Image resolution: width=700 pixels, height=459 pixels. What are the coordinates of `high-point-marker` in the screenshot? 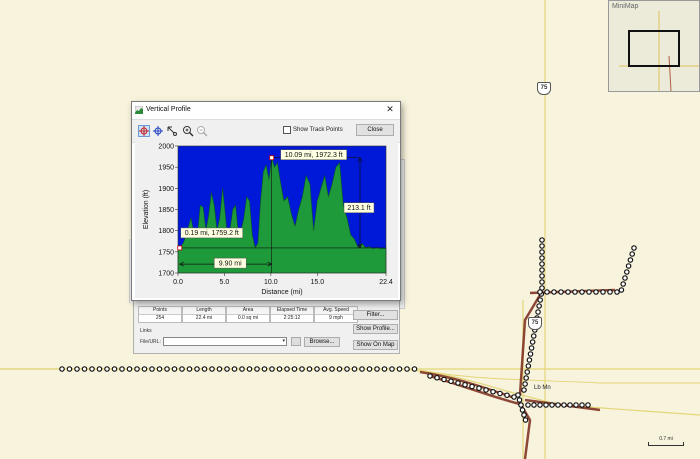 It's located at (272, 158).